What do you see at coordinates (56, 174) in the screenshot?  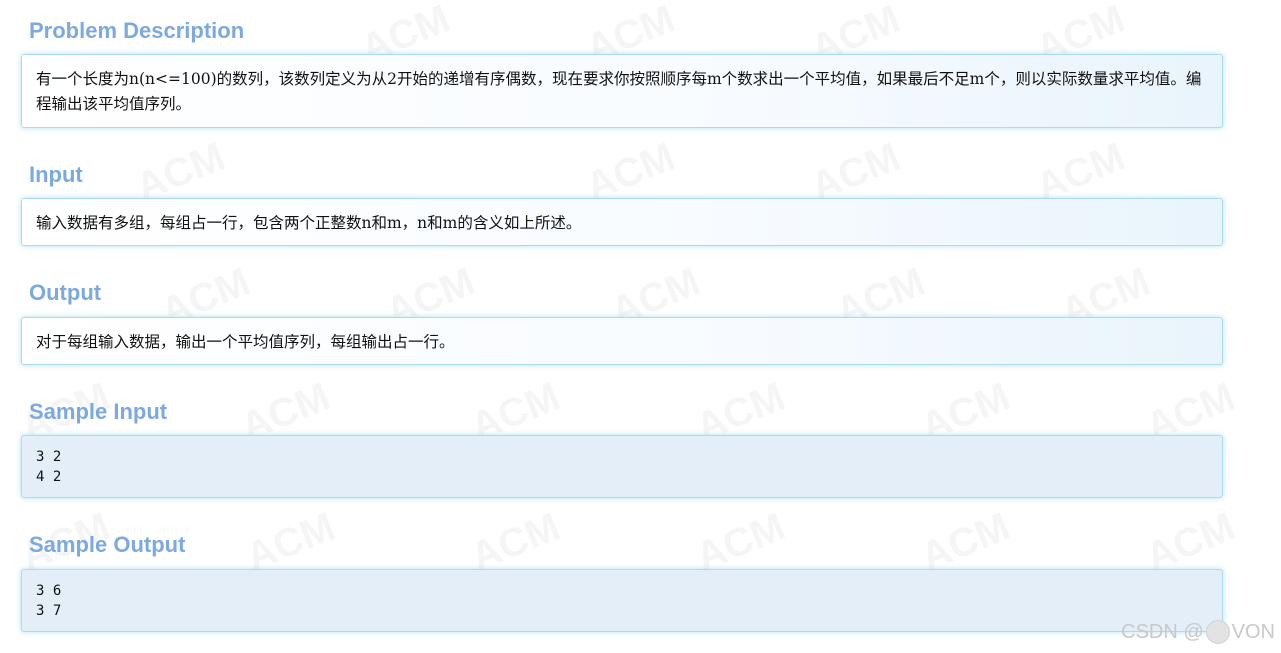 I see `input-heading: Input` at bounding box center [56, 174].